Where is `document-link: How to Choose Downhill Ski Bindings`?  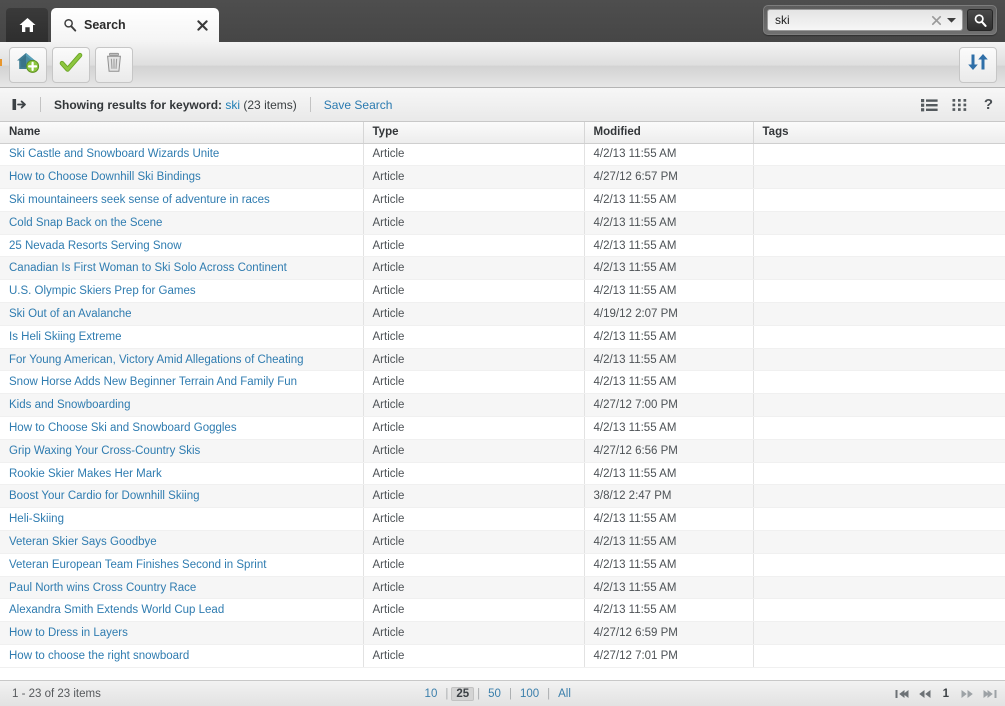
document-link: How to Choose Downhill Ski Bindings is located at coordinates (105, 177).